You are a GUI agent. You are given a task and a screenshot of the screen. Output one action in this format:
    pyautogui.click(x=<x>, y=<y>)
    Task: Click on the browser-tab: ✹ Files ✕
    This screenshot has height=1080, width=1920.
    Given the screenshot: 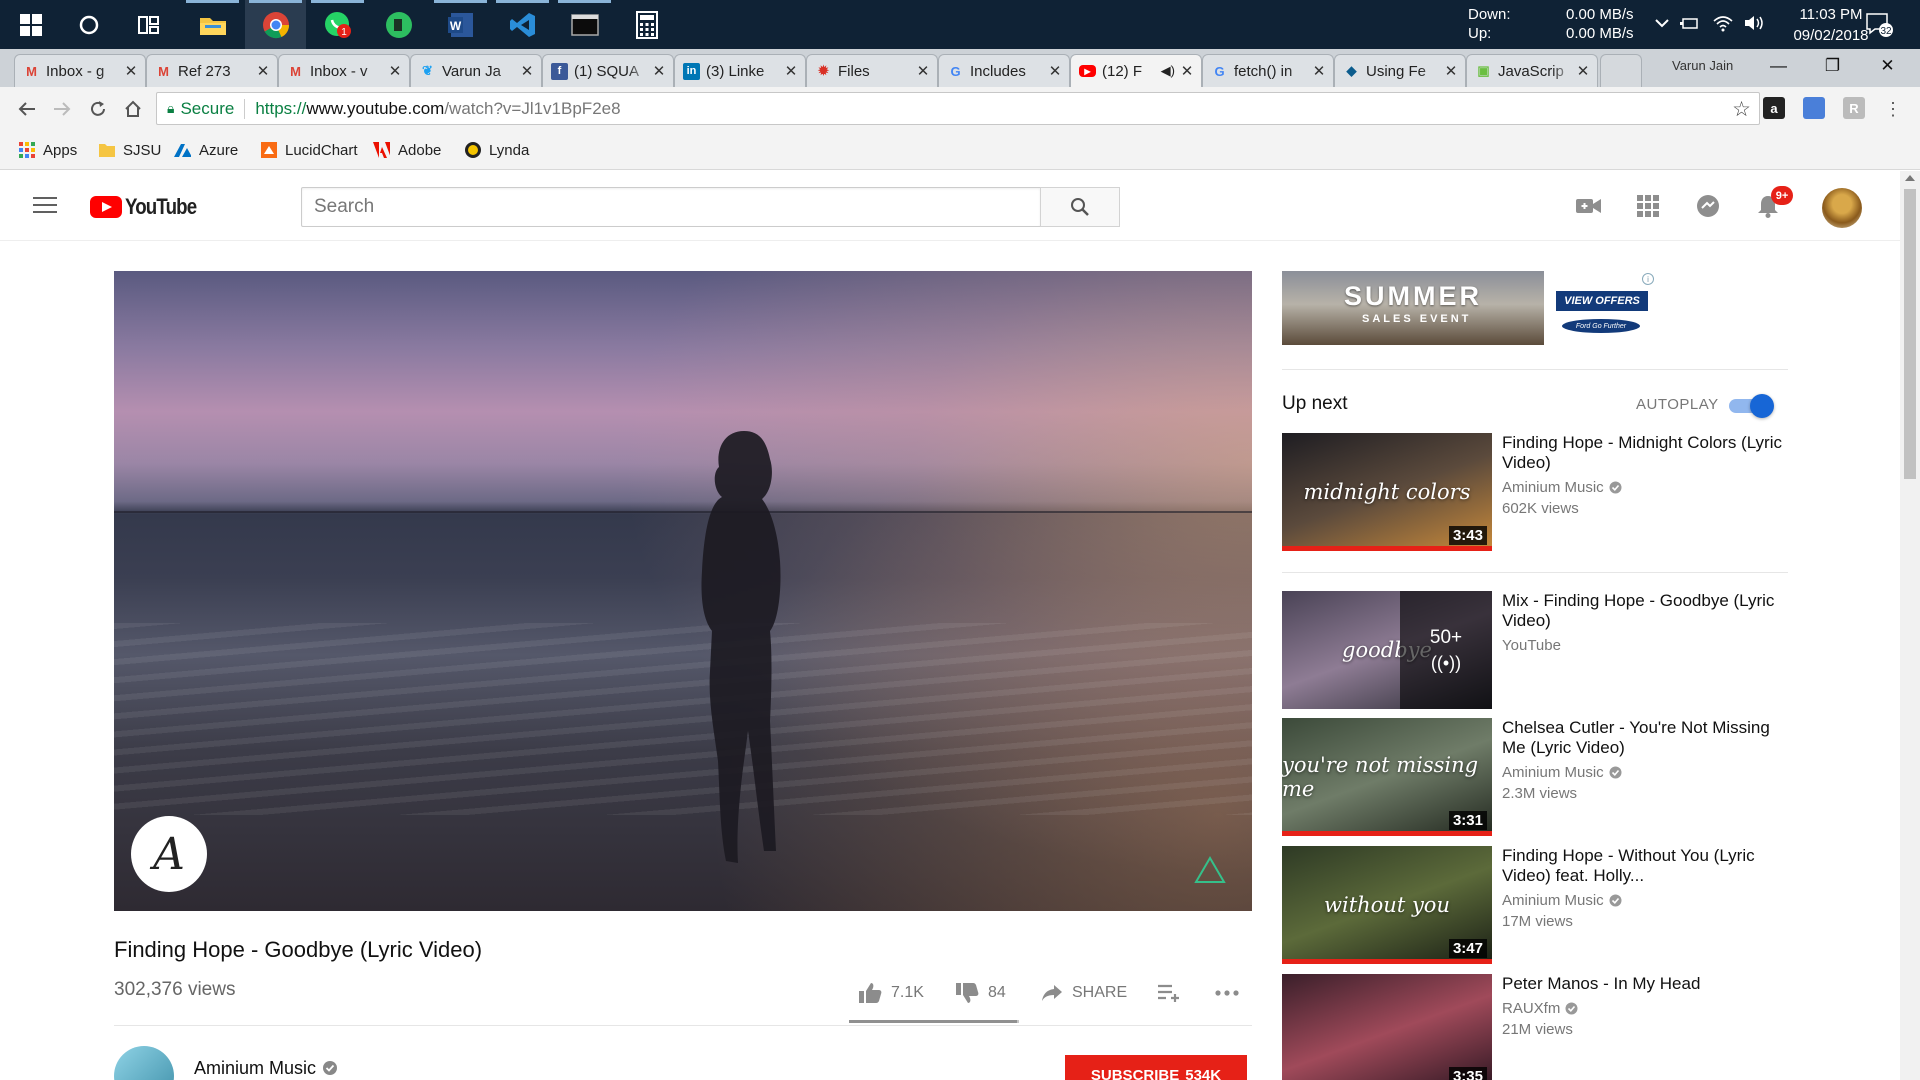 What is the action you would take?
    pyautogui.click(x=872, y=70)
    